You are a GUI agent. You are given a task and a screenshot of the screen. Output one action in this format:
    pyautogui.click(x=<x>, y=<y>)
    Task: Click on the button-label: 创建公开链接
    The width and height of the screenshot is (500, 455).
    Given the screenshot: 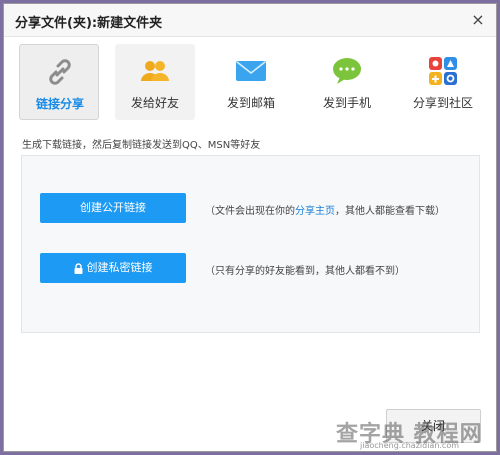 What is the action you would take?
    pyautogui.click(x=113, y=207)
    